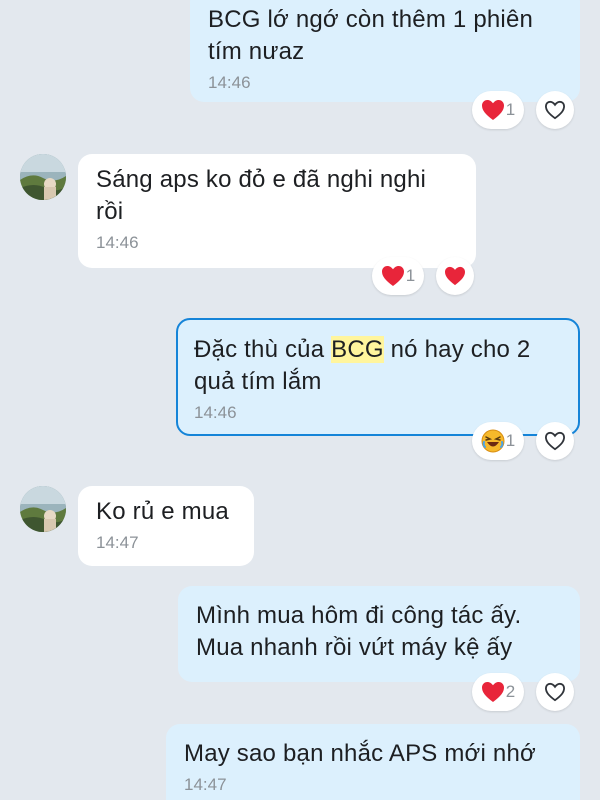 Image resolution: width=600 pixels, height=800 pixels. What do you see at coordinates (263, 349) in the screenshot?
I see `message-text-part: Đặc thù của` at bounding box center [263, 349].